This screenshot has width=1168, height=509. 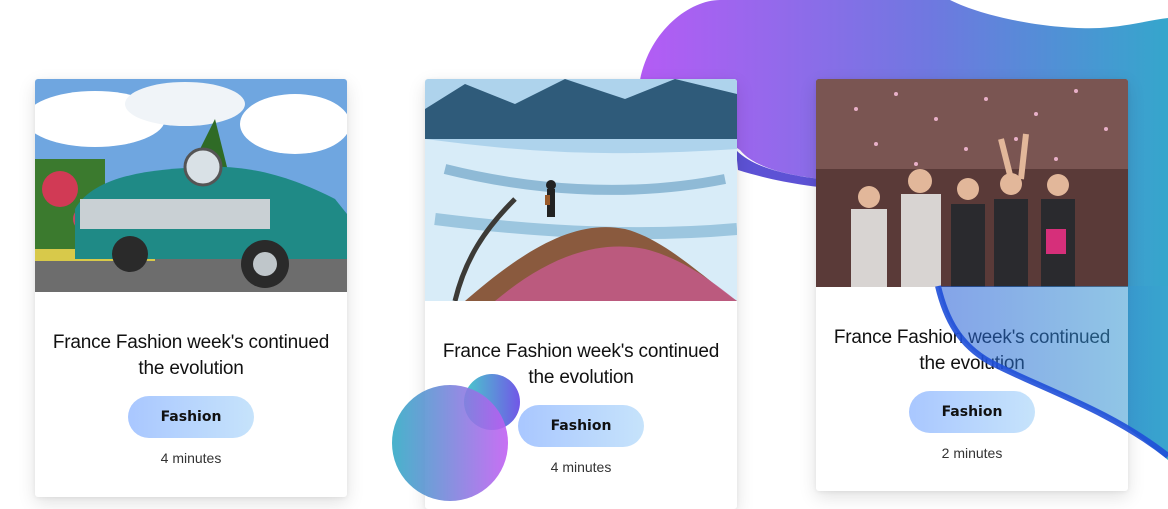 I want to click on card-image-glacier-hiker, so click(x=581, y=190).